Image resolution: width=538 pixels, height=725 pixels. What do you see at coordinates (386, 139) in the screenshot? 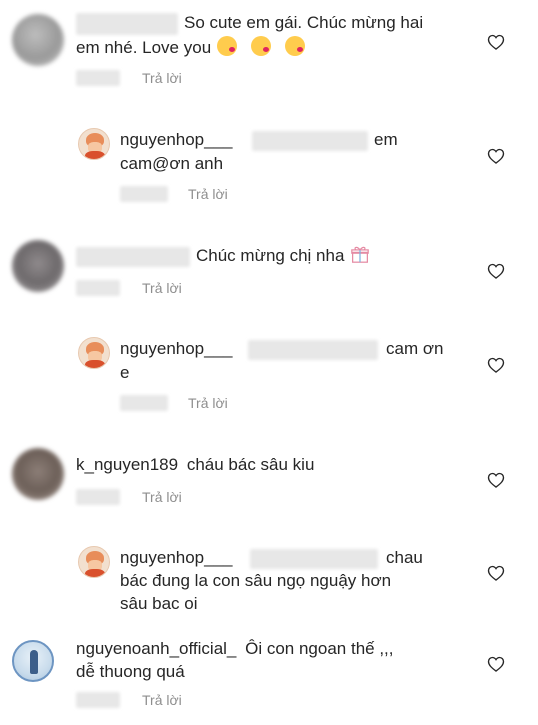
I see `comment-text-line1: em` at bounding box center [386, 139].